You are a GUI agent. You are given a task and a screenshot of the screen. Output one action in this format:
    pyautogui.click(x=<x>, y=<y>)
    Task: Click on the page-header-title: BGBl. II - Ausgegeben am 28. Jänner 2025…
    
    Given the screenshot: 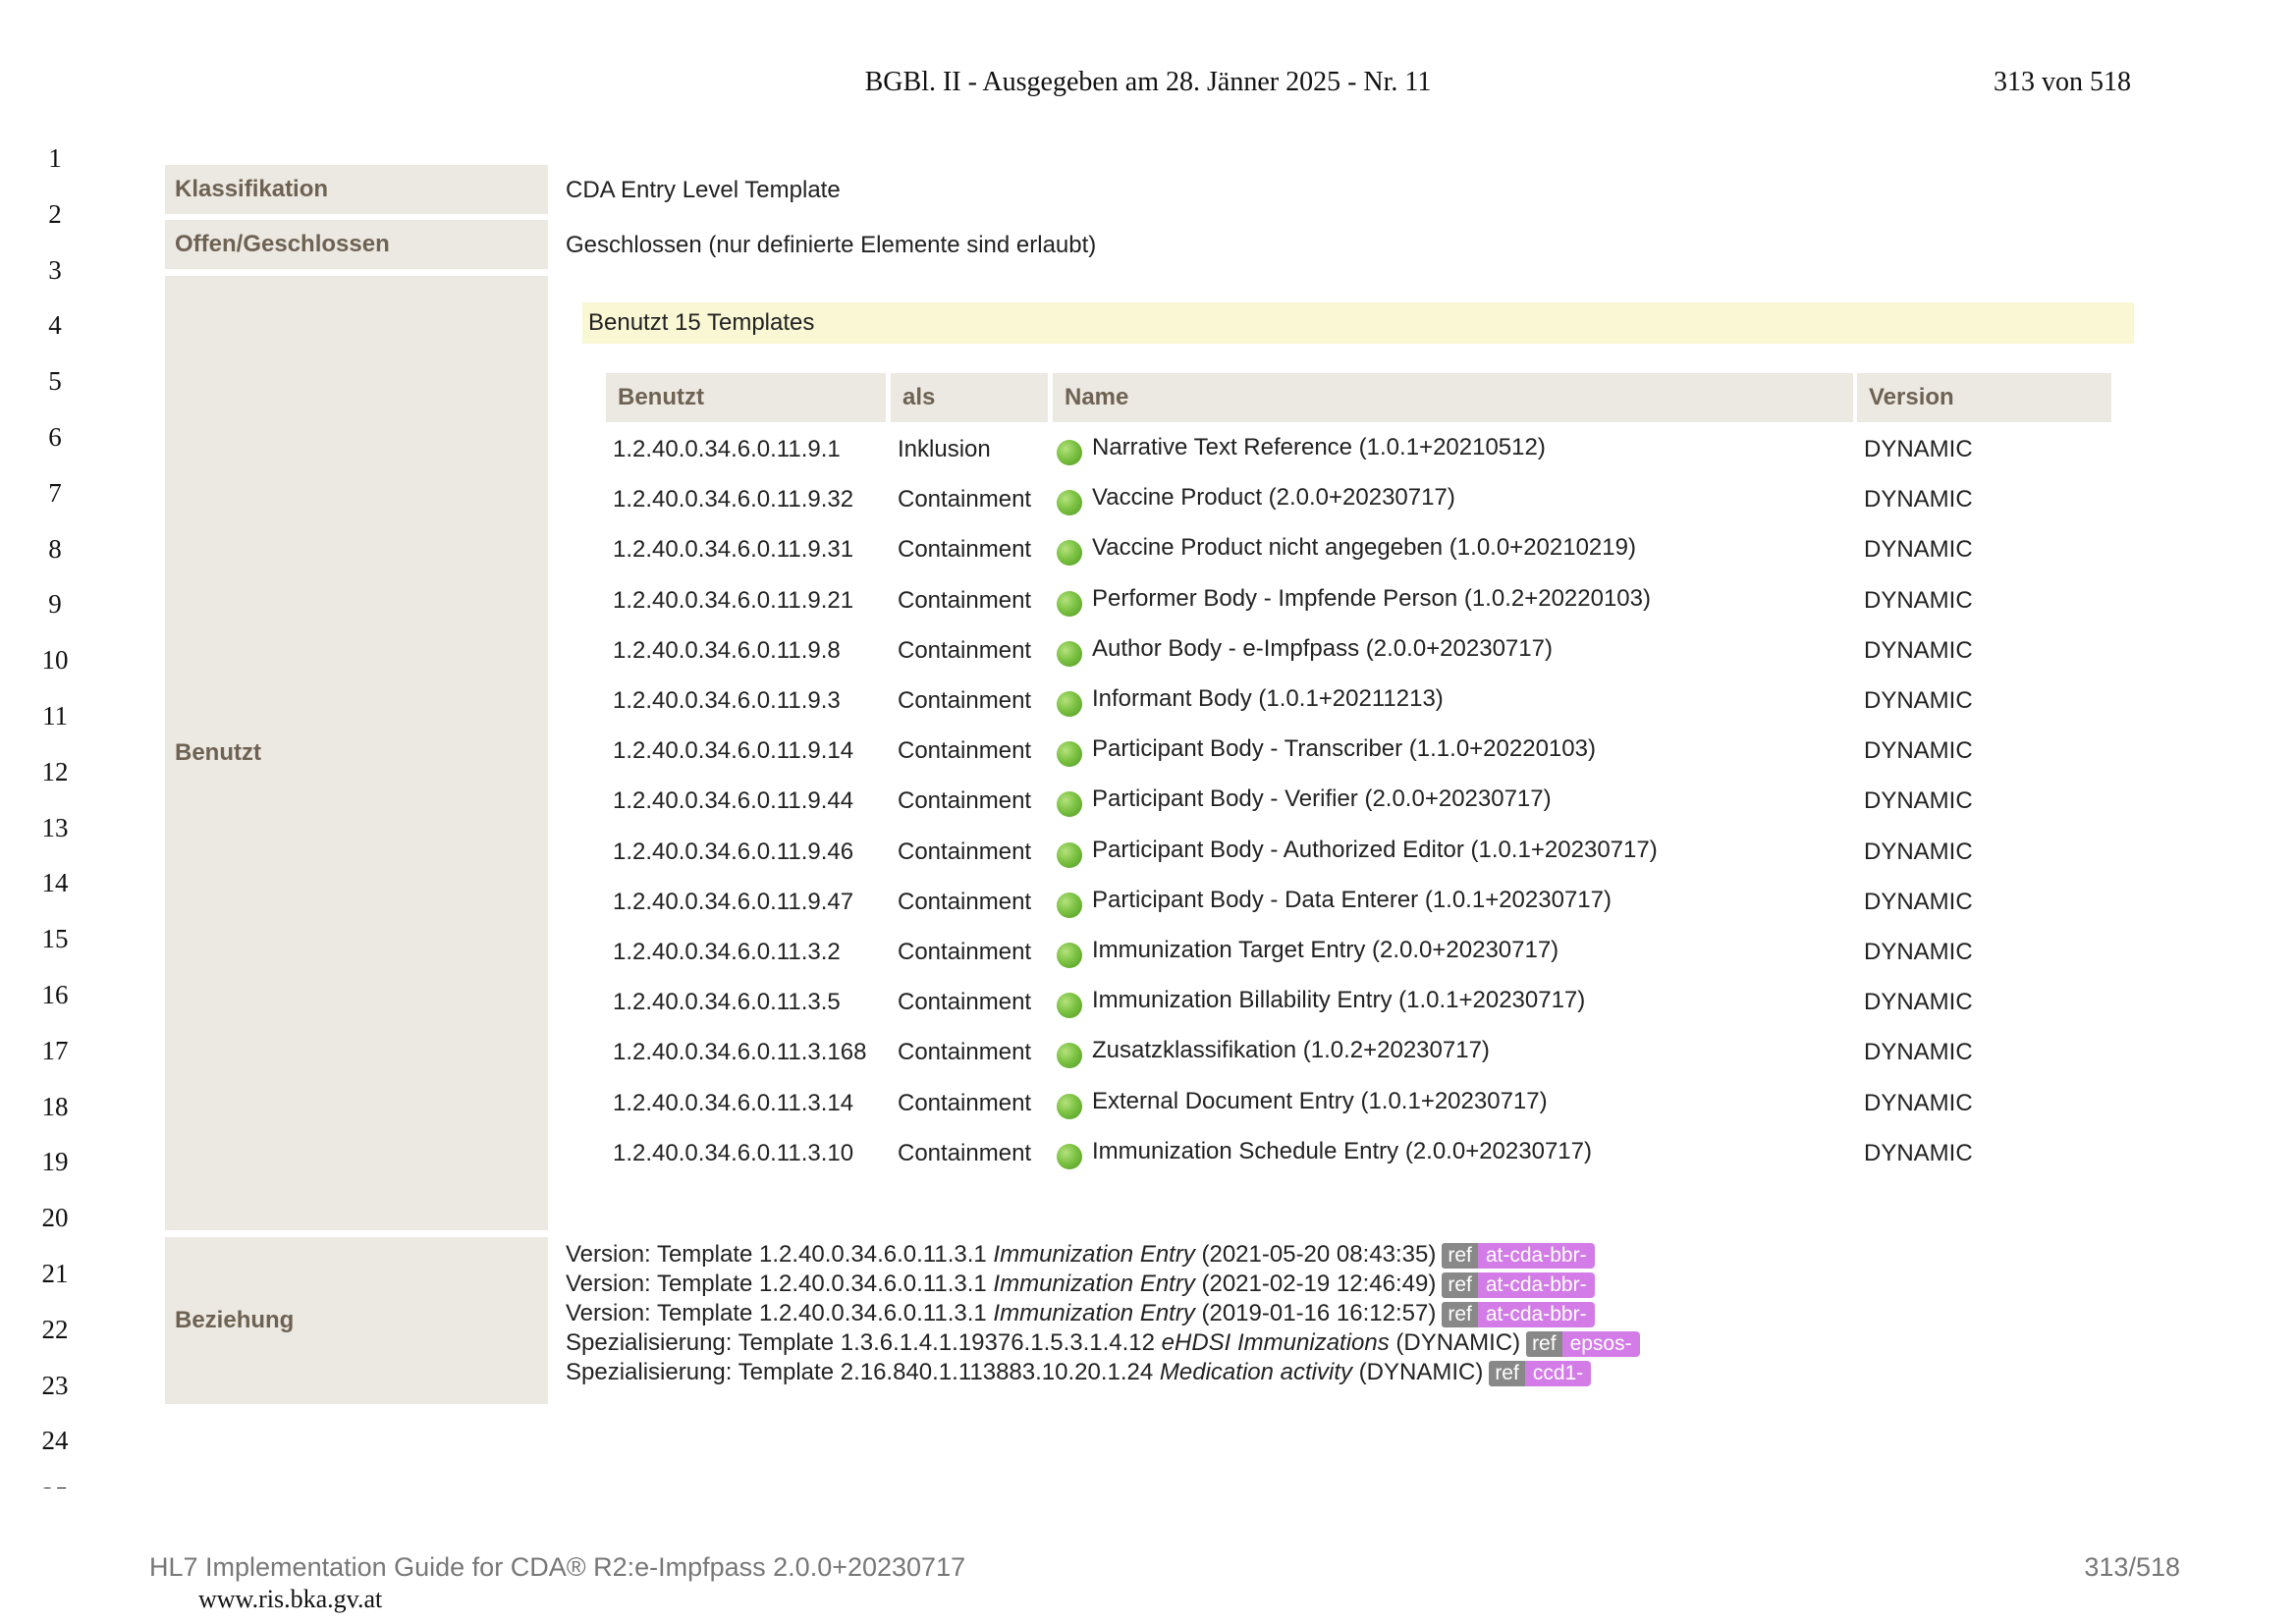 What is the action you would take?
    pyautogui.click(x=1148, y=82)
    